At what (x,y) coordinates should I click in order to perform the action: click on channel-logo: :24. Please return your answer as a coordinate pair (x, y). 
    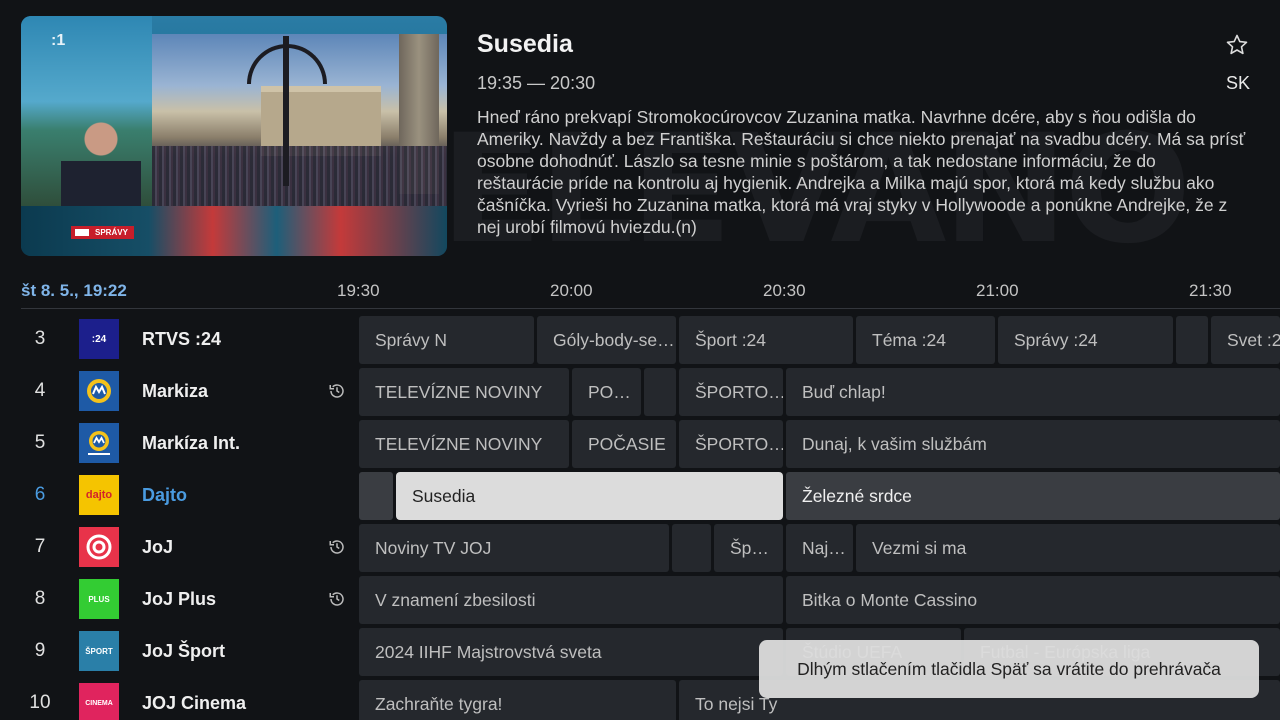
    Looking at the image, I should click on (99, 339).